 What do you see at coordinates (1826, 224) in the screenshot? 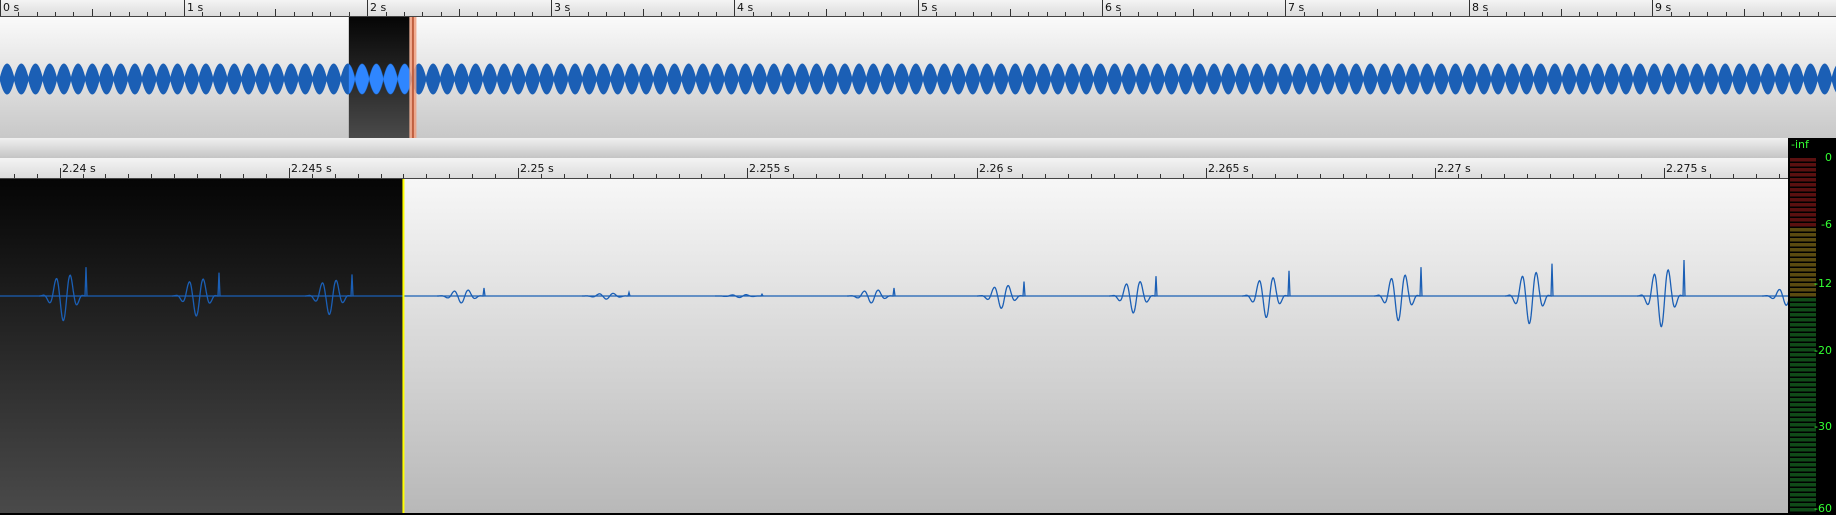
I see `meter-label-6: -6` at bounding box center [1826, 224].